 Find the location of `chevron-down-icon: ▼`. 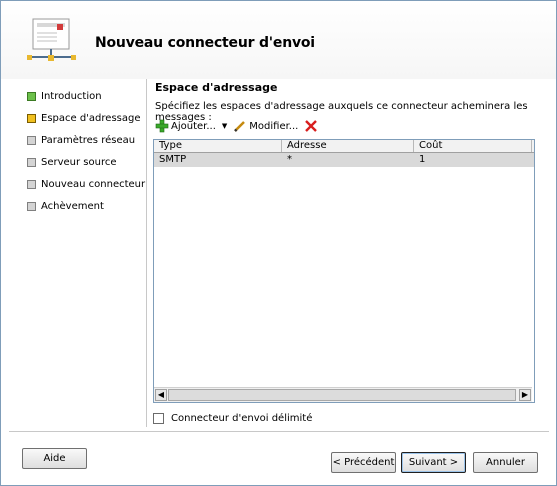

chevron-down-icon: ▼ is located at coordinates (224, 126).